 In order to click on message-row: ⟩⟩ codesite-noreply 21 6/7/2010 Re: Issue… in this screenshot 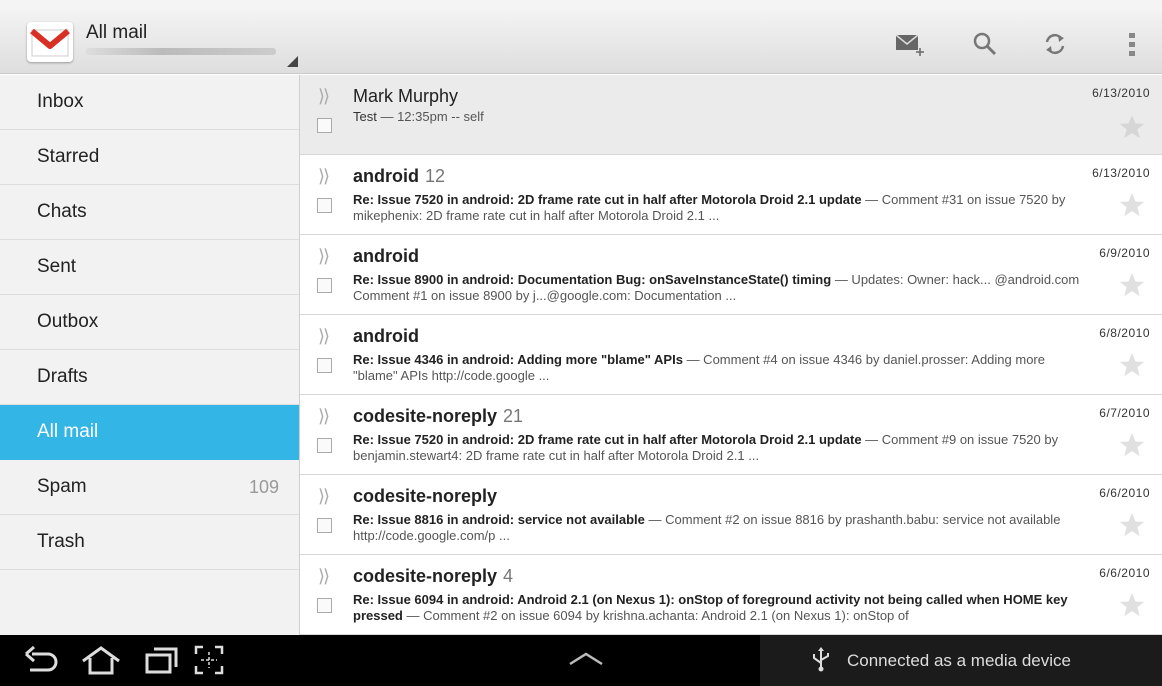, I will do `click(731, 435)`.